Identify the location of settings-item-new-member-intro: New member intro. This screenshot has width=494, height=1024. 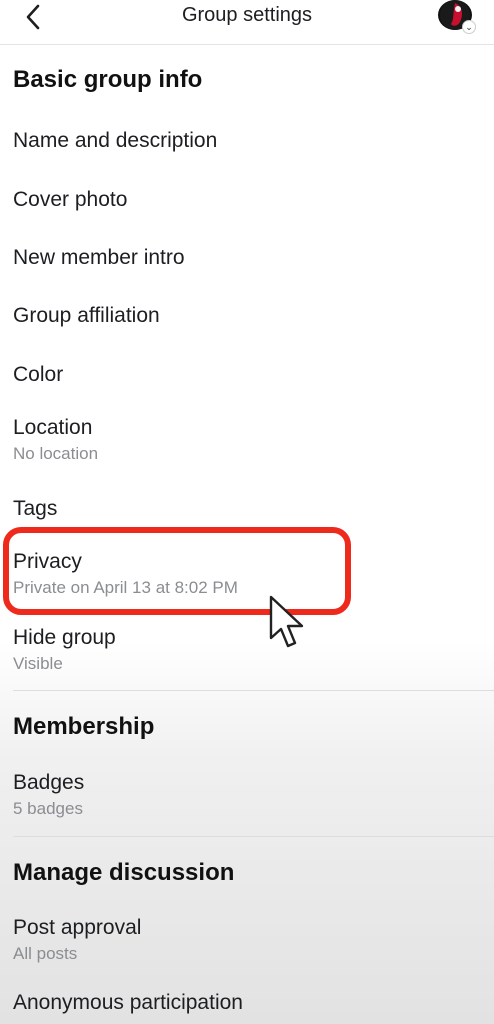
(247, 258).